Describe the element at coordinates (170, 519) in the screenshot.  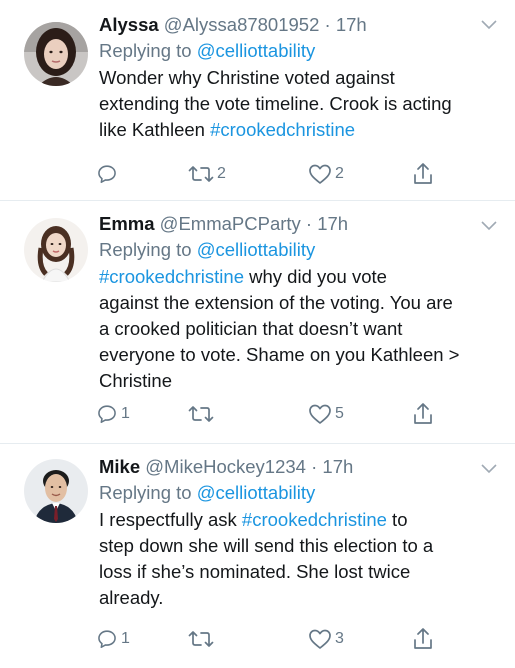
I see `tweet-text-before: I respectfully ask` at that location.